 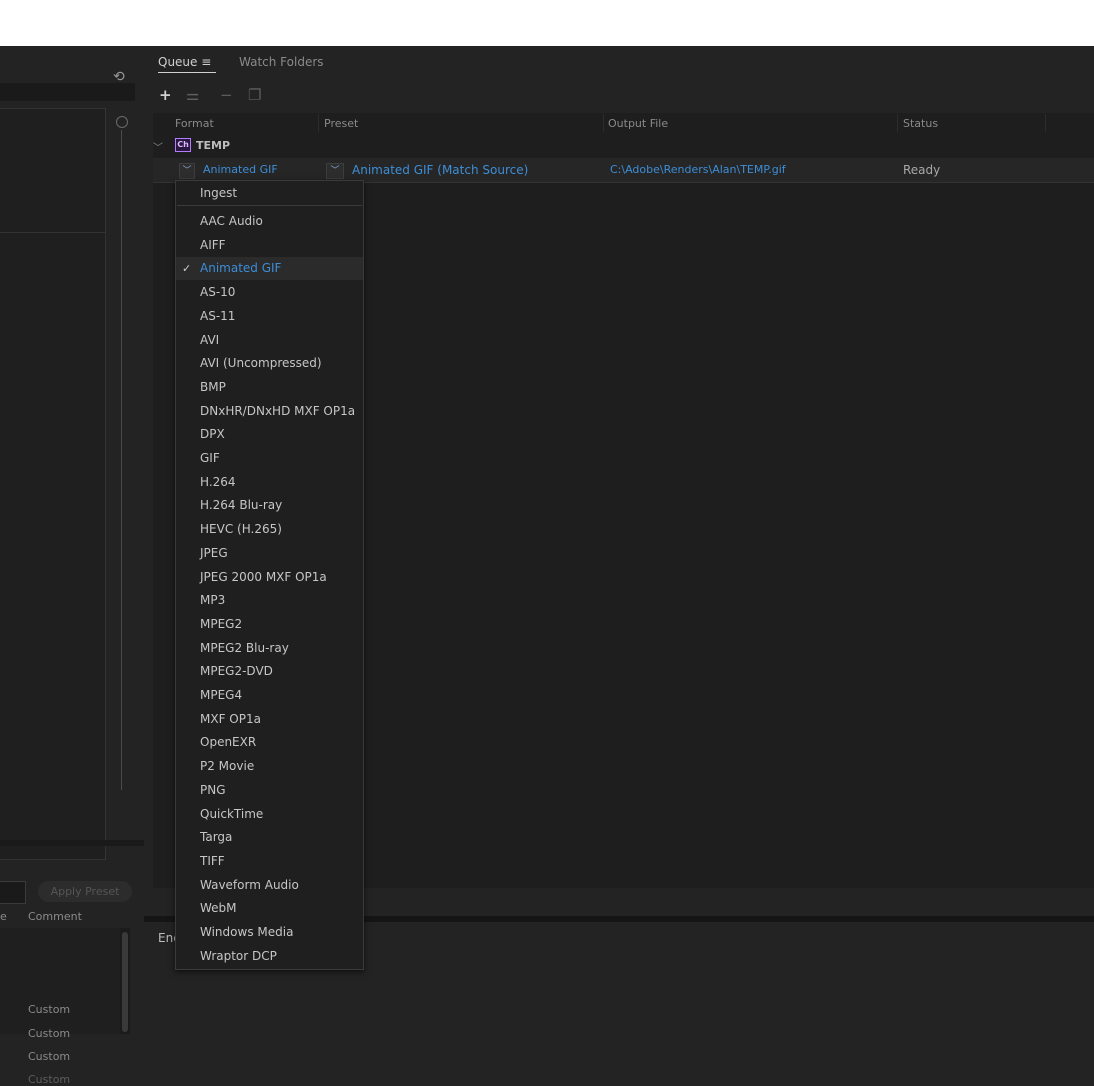 I want to click on tab-queue: Queue ≡, so click(x=184, y=62).